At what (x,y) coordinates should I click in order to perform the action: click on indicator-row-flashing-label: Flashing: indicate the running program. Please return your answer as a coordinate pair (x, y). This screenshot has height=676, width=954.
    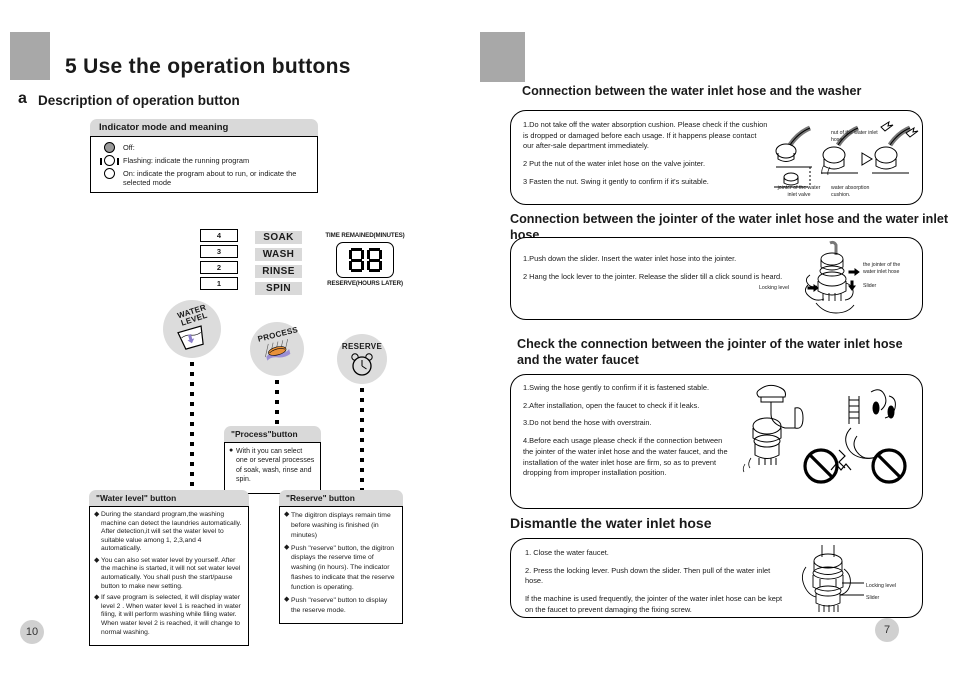
    Looking at the image, I should click on (186, 160).